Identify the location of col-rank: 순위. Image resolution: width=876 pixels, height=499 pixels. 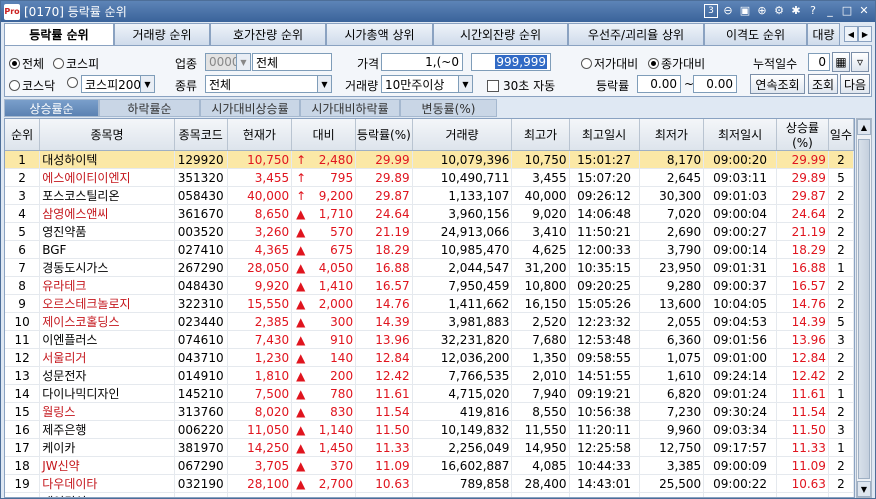
(23, 135).